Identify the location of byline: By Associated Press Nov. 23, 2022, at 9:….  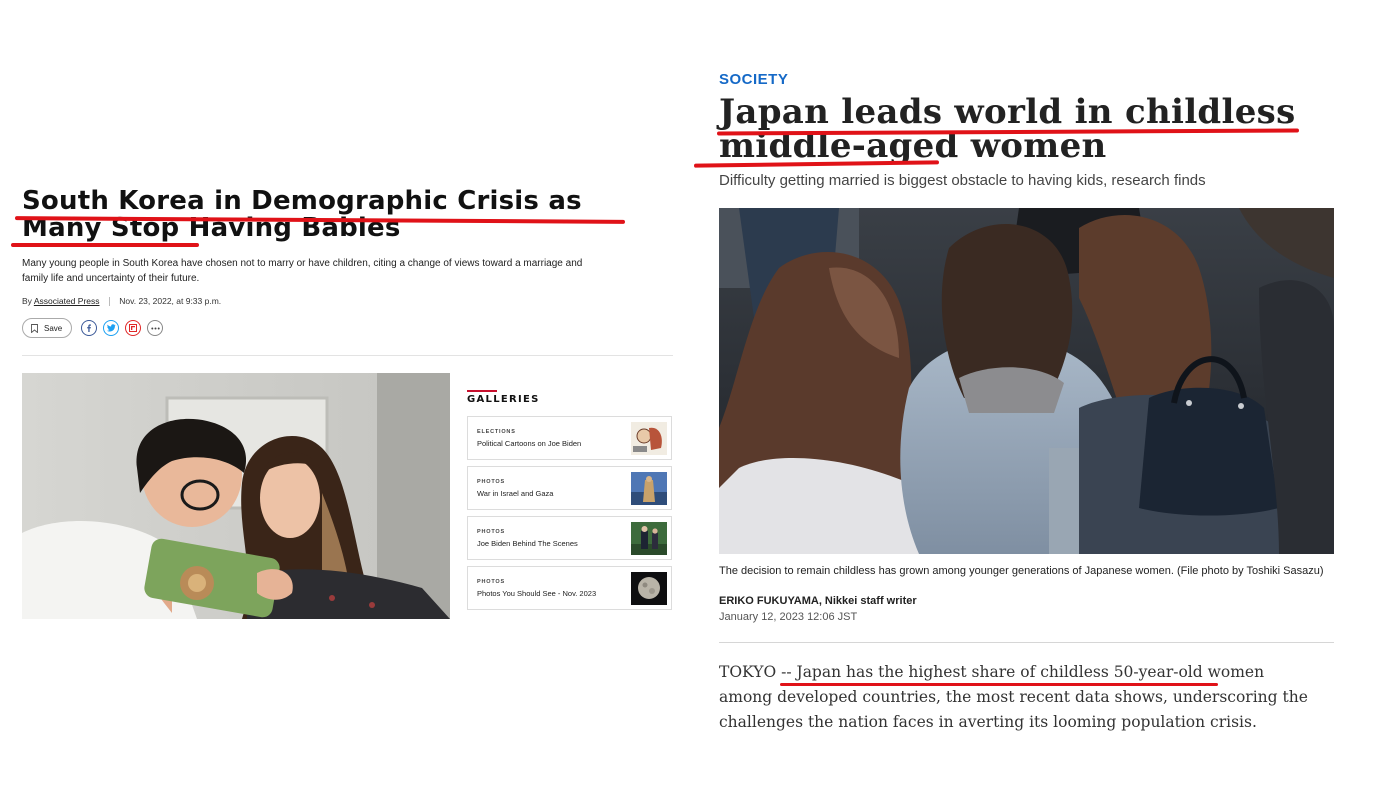
(122, 301).